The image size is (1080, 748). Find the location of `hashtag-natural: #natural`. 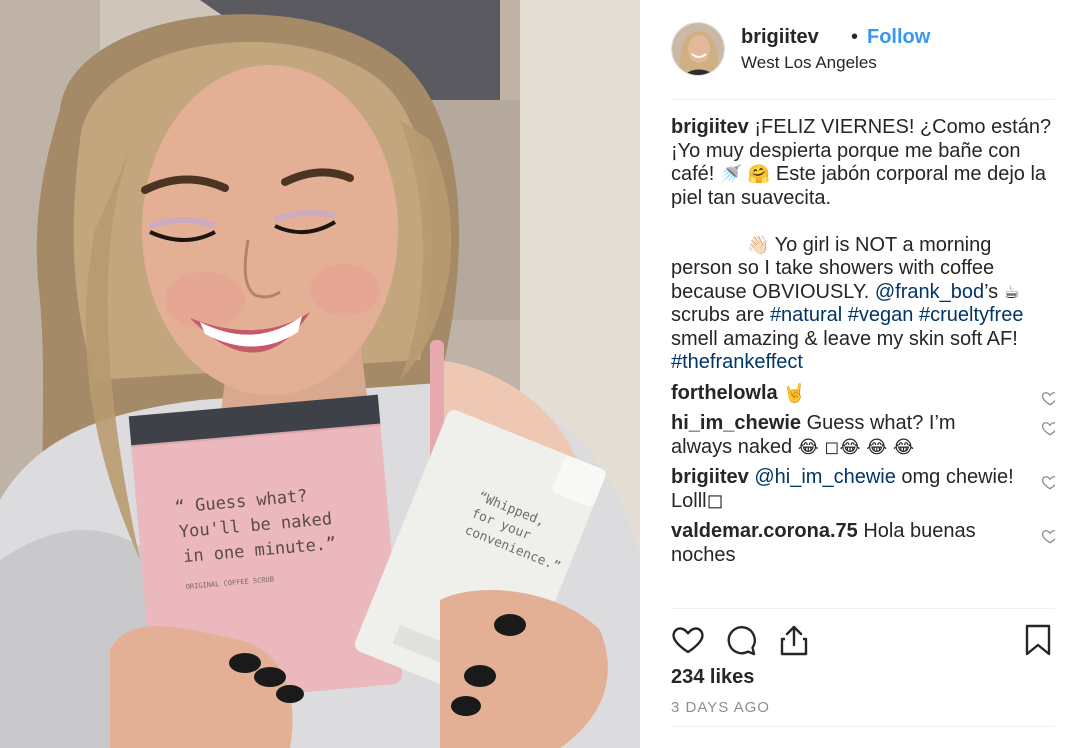

hashtag-natural: #natural is located at coordinates (806, 315).